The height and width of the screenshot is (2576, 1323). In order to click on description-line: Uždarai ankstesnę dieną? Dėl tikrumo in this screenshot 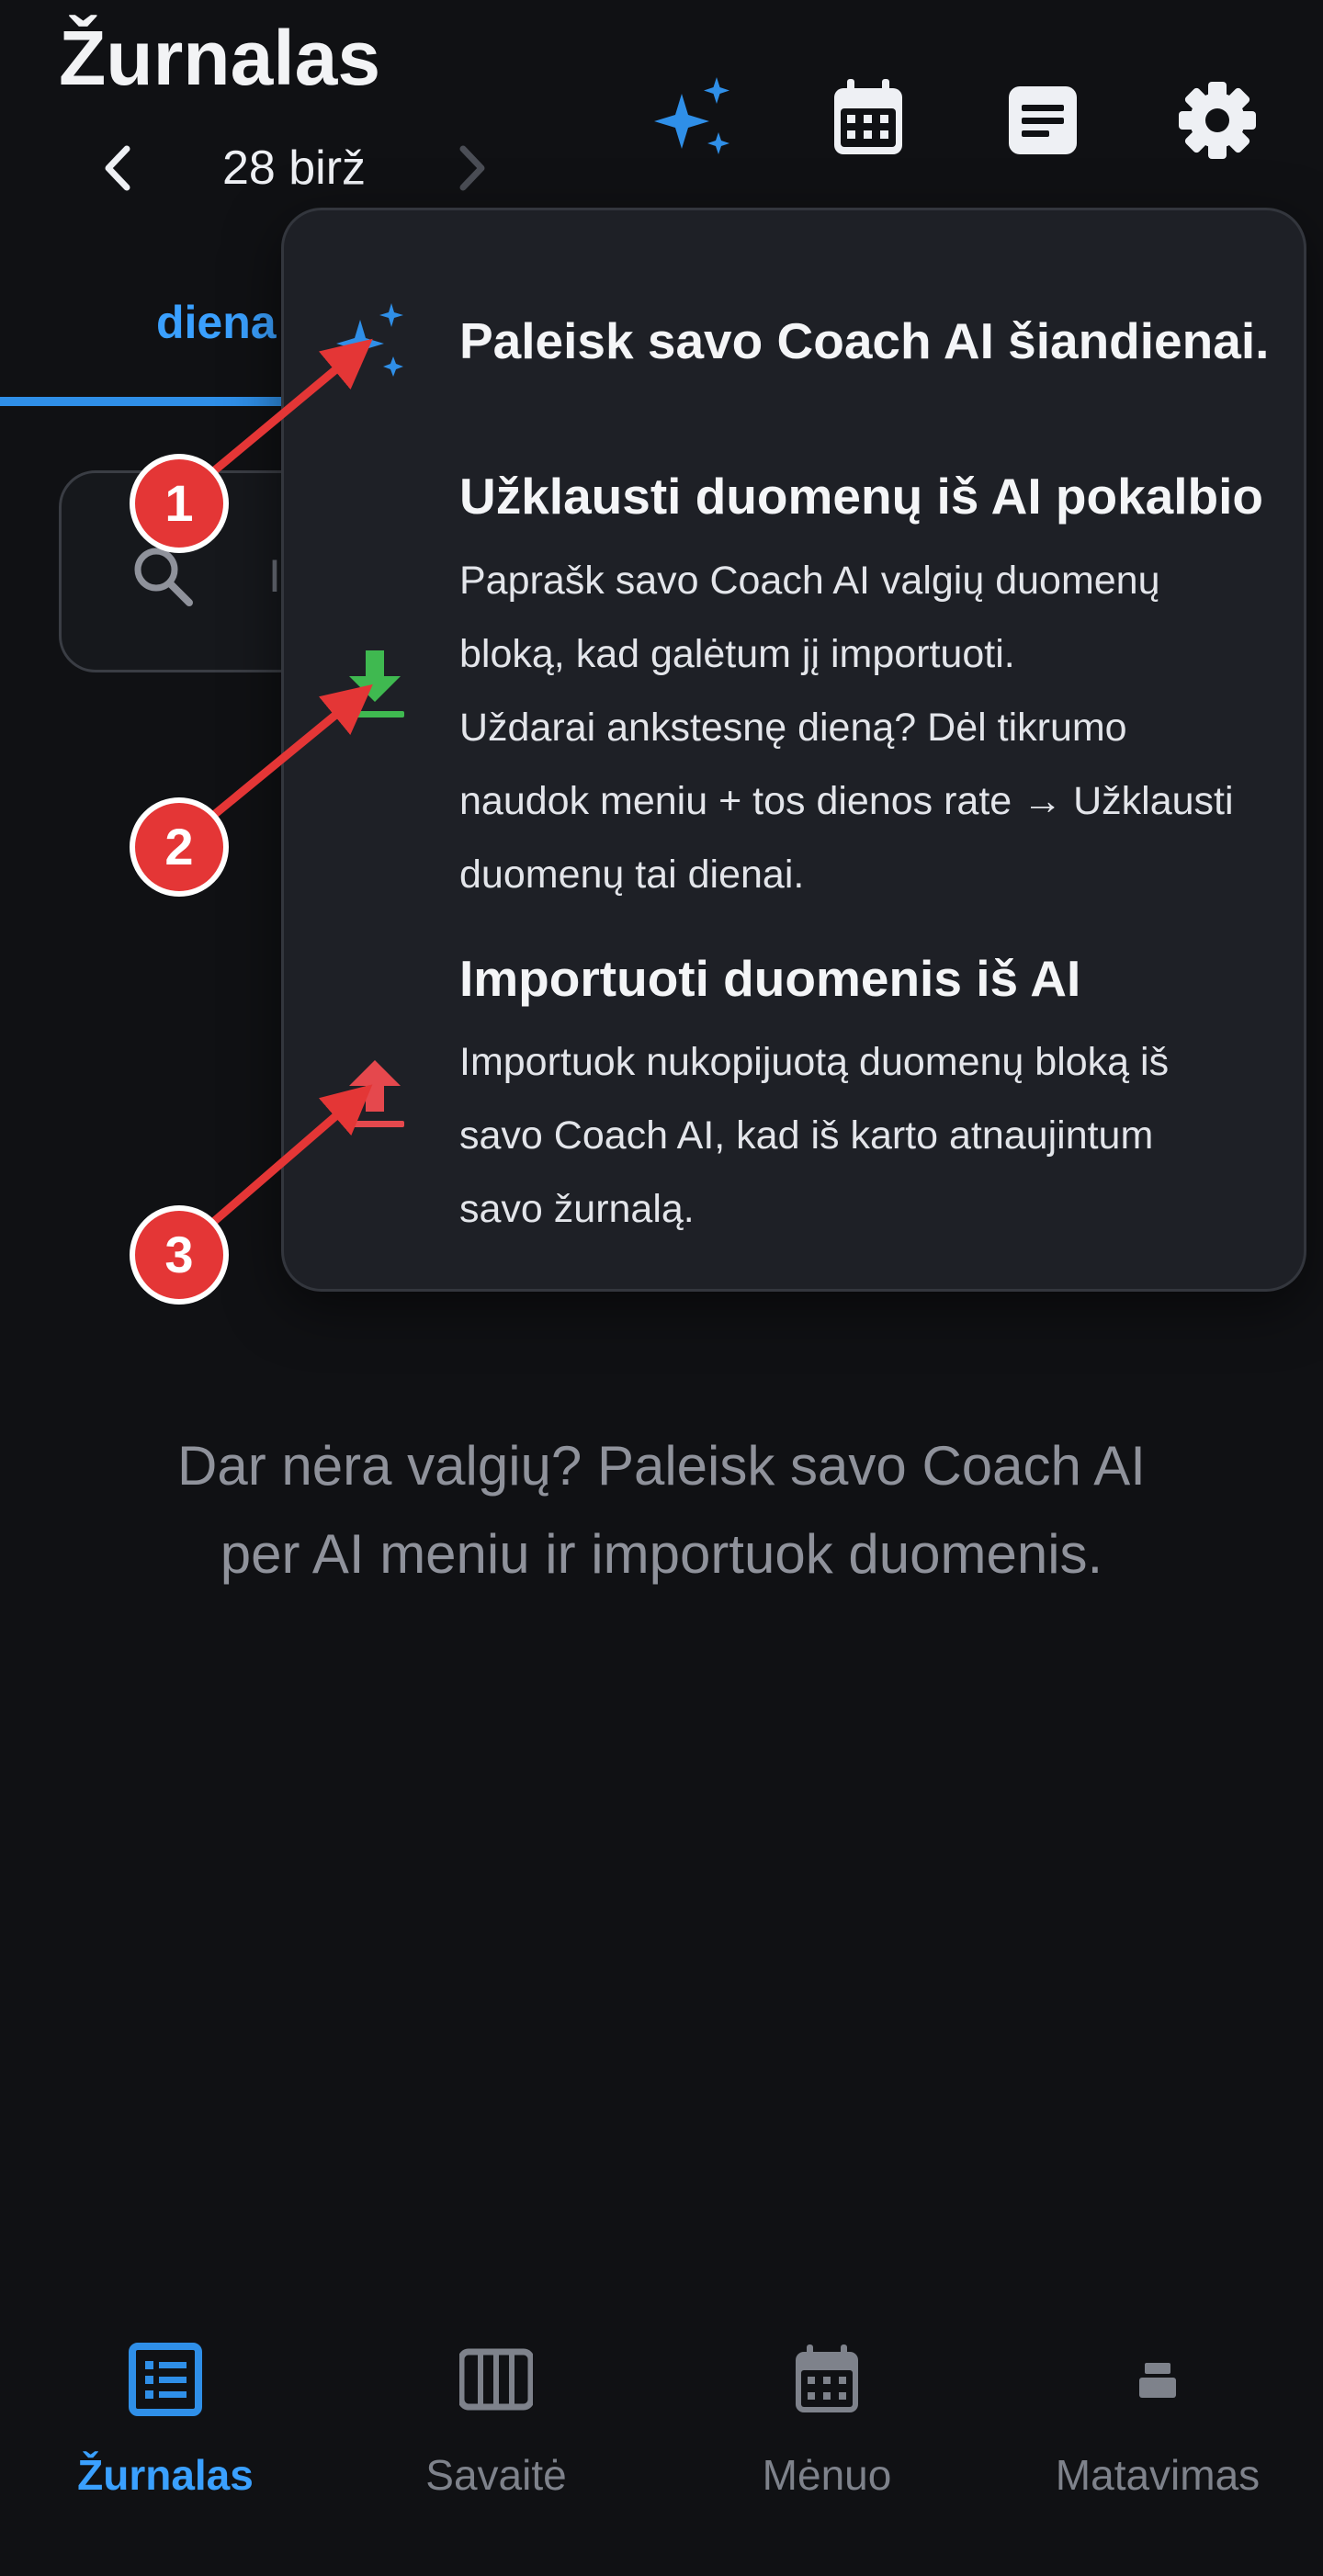, I will do `click(793, 728)`.